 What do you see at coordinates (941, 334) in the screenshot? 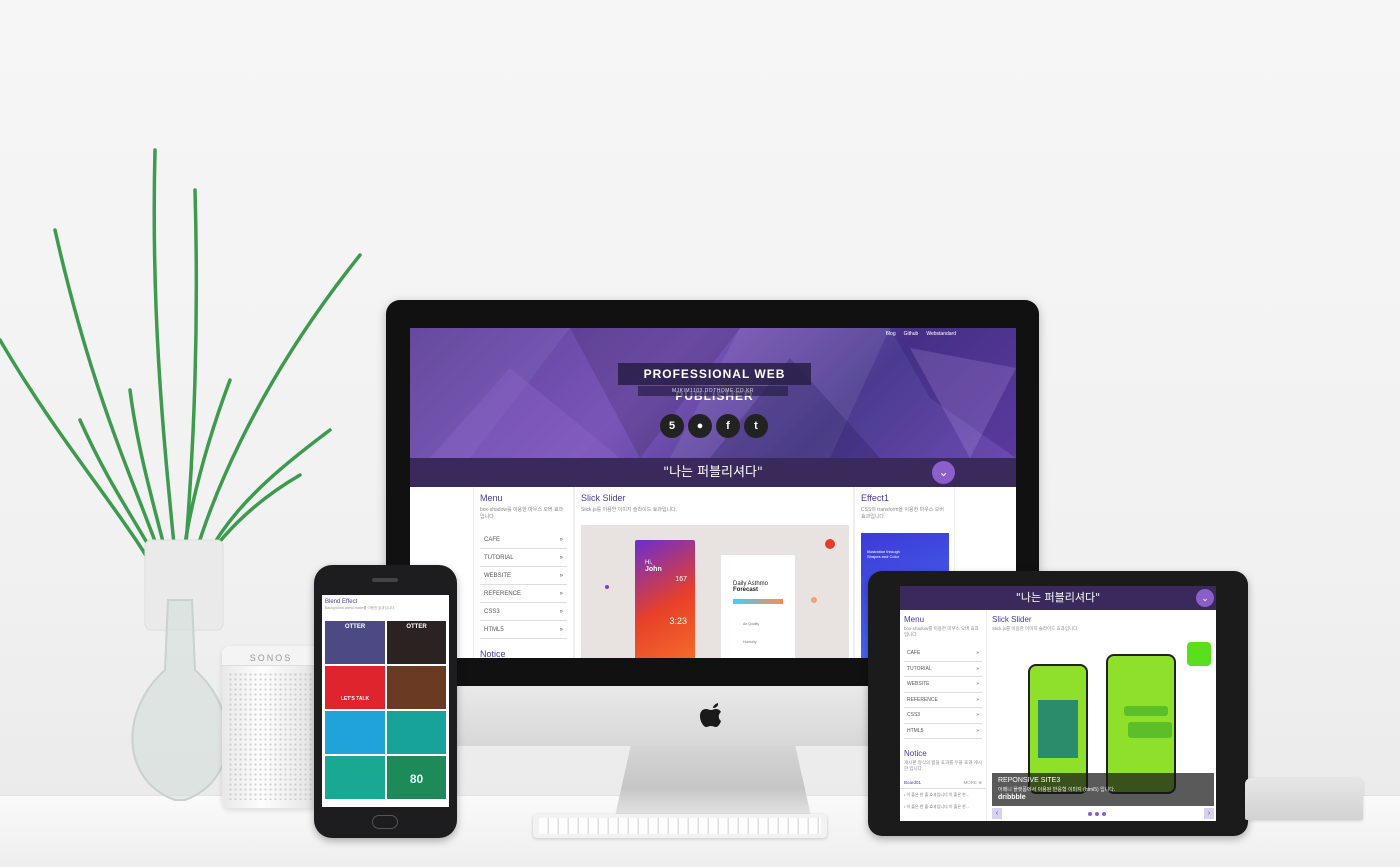
I see `nav-webstandard: Webstandard` at bounding box center [941, 334].